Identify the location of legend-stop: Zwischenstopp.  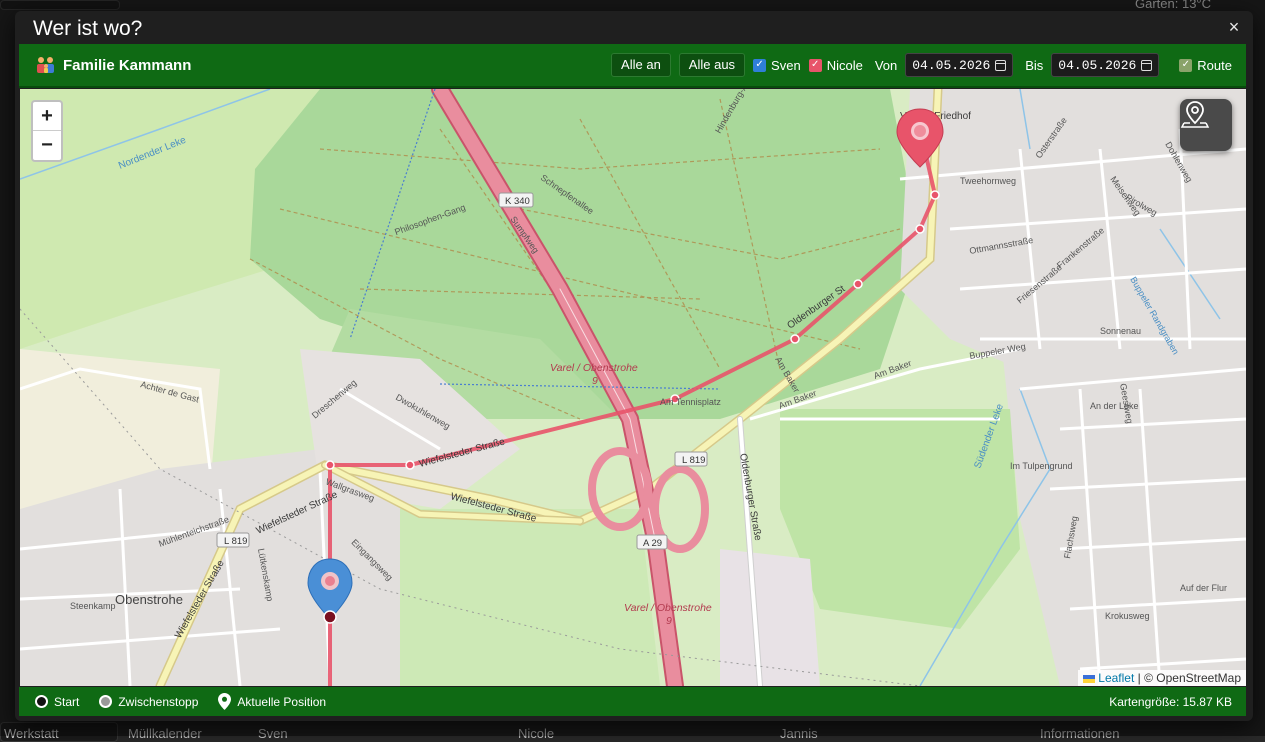
(148, 702).